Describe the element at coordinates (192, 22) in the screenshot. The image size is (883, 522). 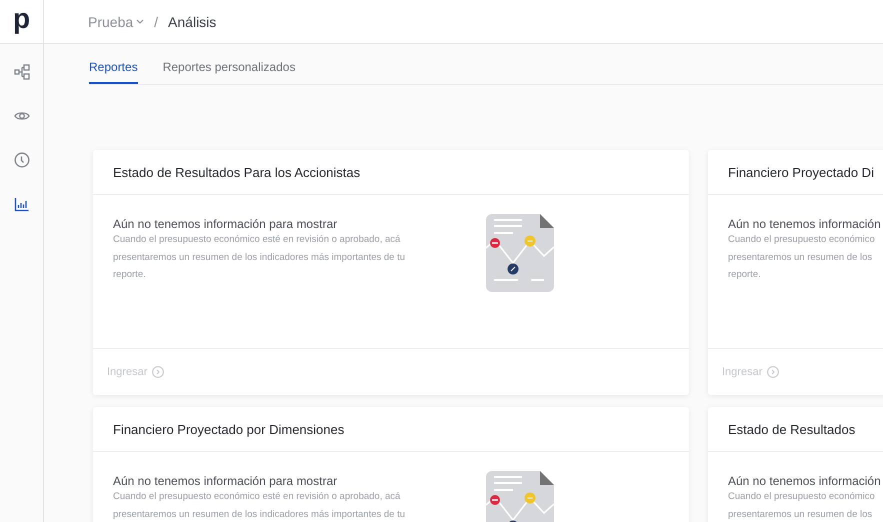
I see `page-title: Análisis` at that location.